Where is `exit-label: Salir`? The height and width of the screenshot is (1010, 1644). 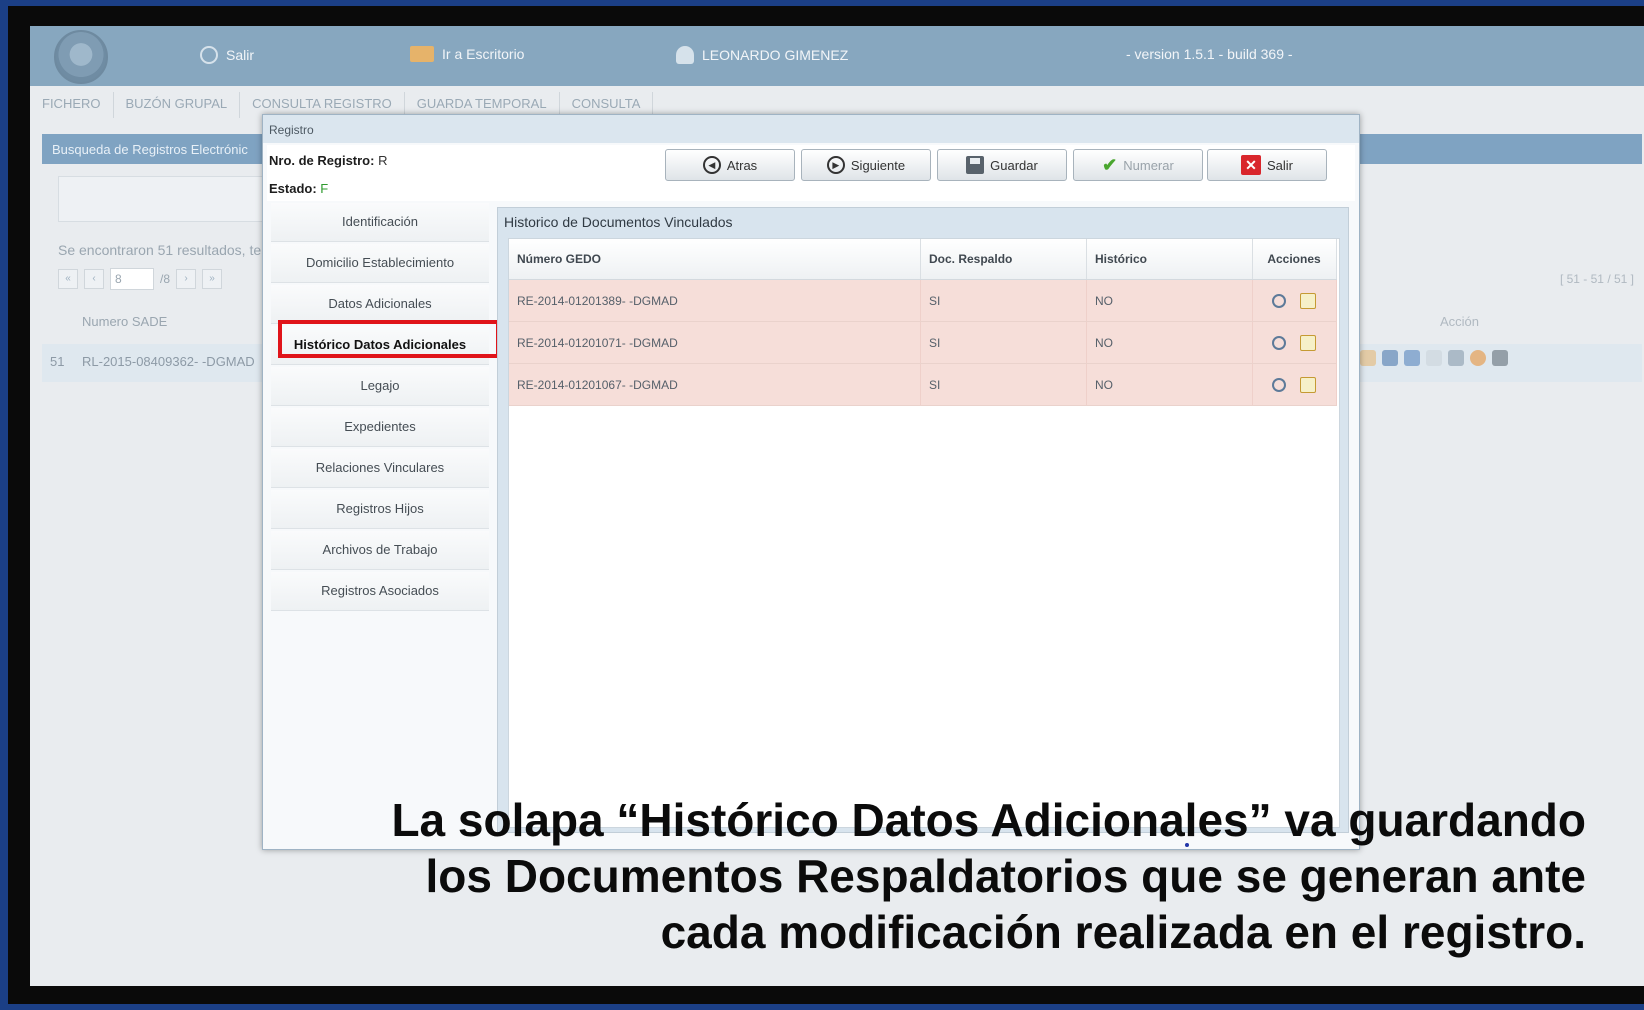 exit-label: Salir is located at coordinates (240, 55).